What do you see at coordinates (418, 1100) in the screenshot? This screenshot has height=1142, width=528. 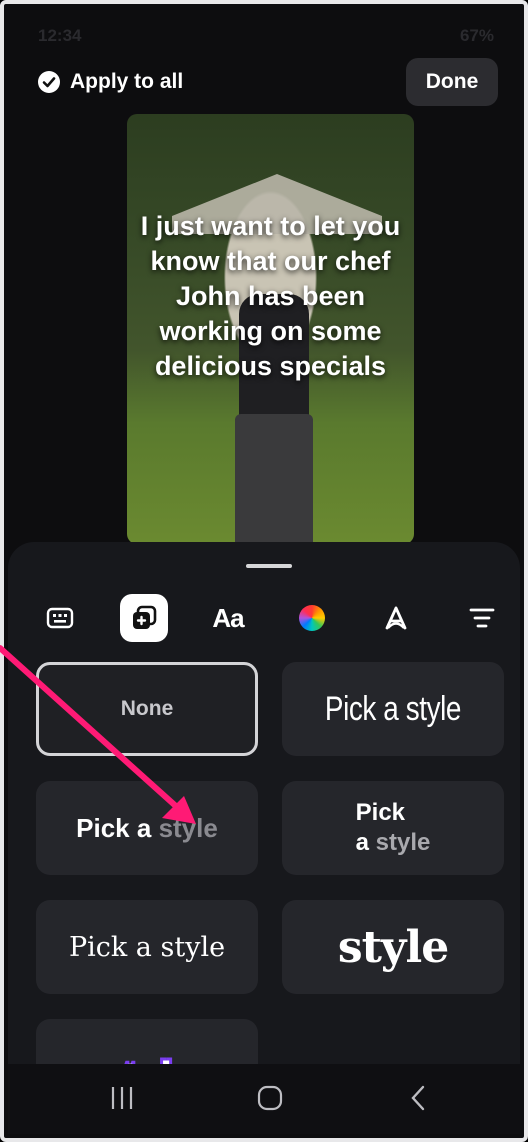 I see `back-icon` at bounding box center [418, 1100].